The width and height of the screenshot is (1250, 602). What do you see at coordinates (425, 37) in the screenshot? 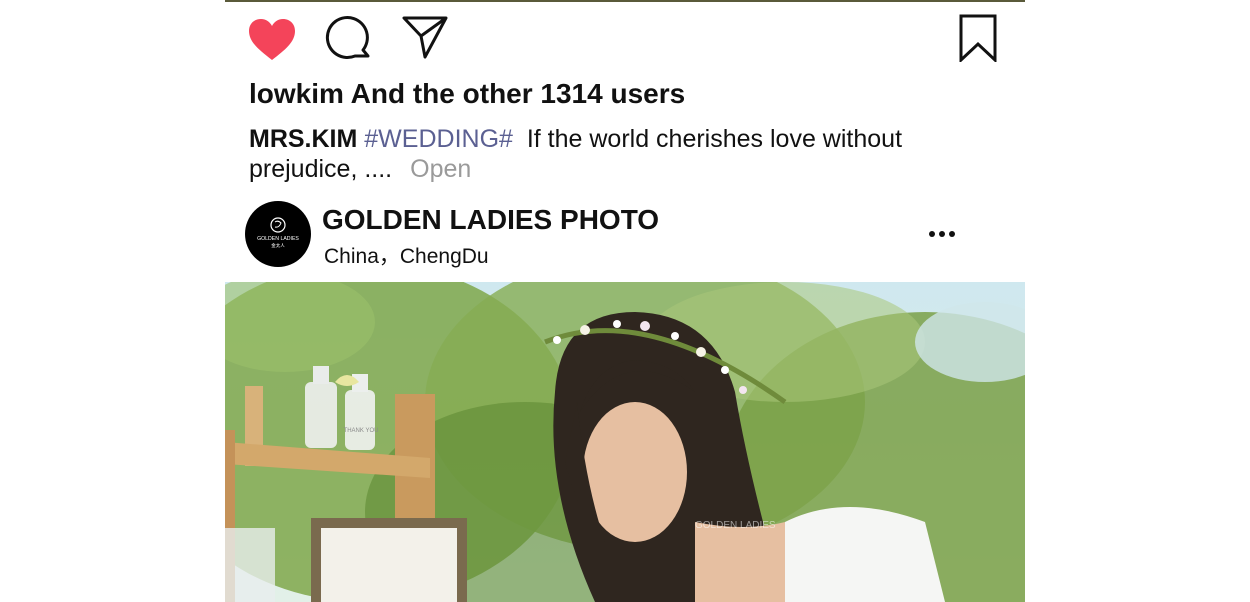
I see `send-icon` at bounding box center [425, 37].